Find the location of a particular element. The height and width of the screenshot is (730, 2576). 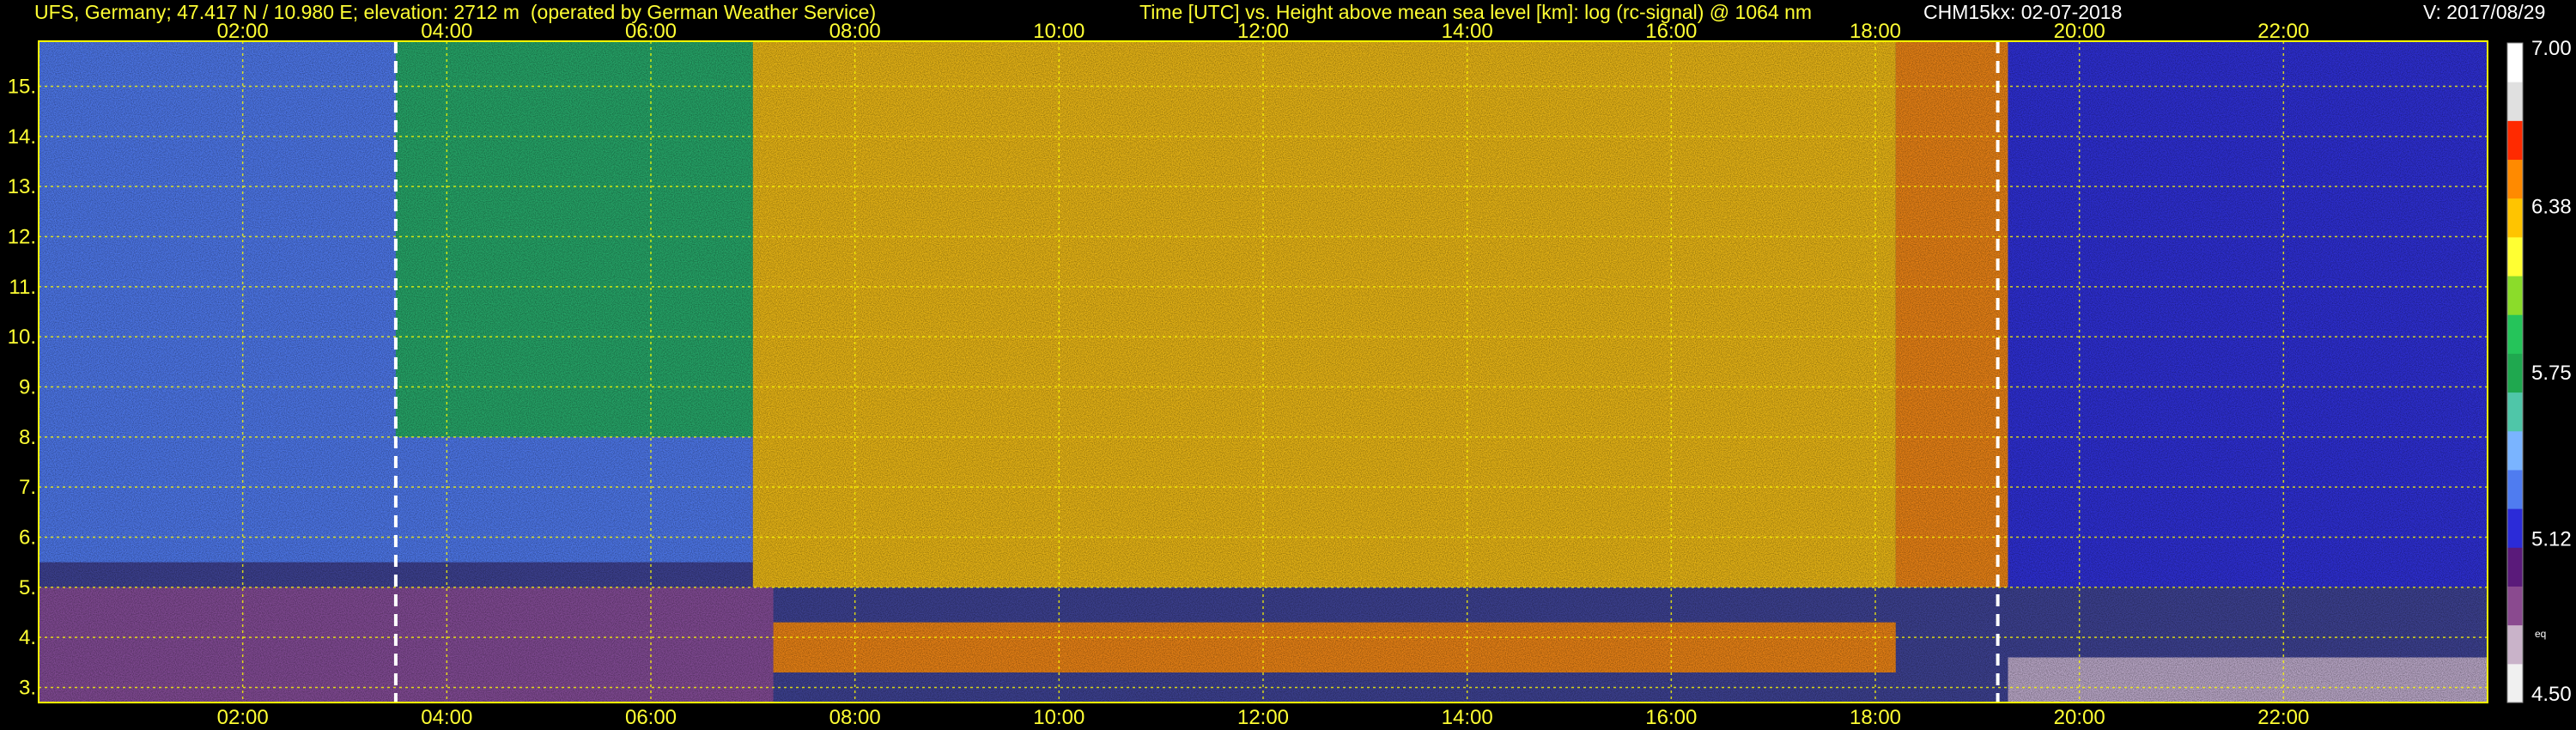

y-tick-label: 10. is located at coordinates (22, 337).